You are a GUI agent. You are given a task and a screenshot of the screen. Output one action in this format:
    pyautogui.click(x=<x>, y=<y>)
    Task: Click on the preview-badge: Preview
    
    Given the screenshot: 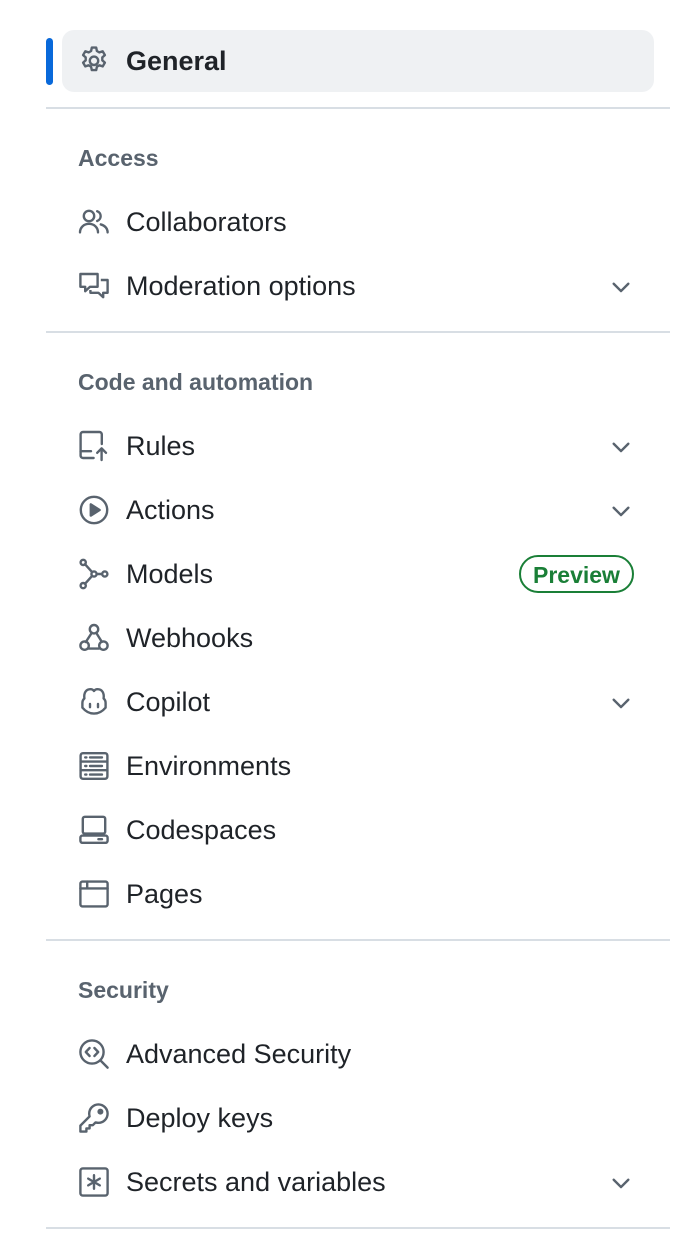 What is the action you would take?
    pyautogui.click(x=576, y=574)
    